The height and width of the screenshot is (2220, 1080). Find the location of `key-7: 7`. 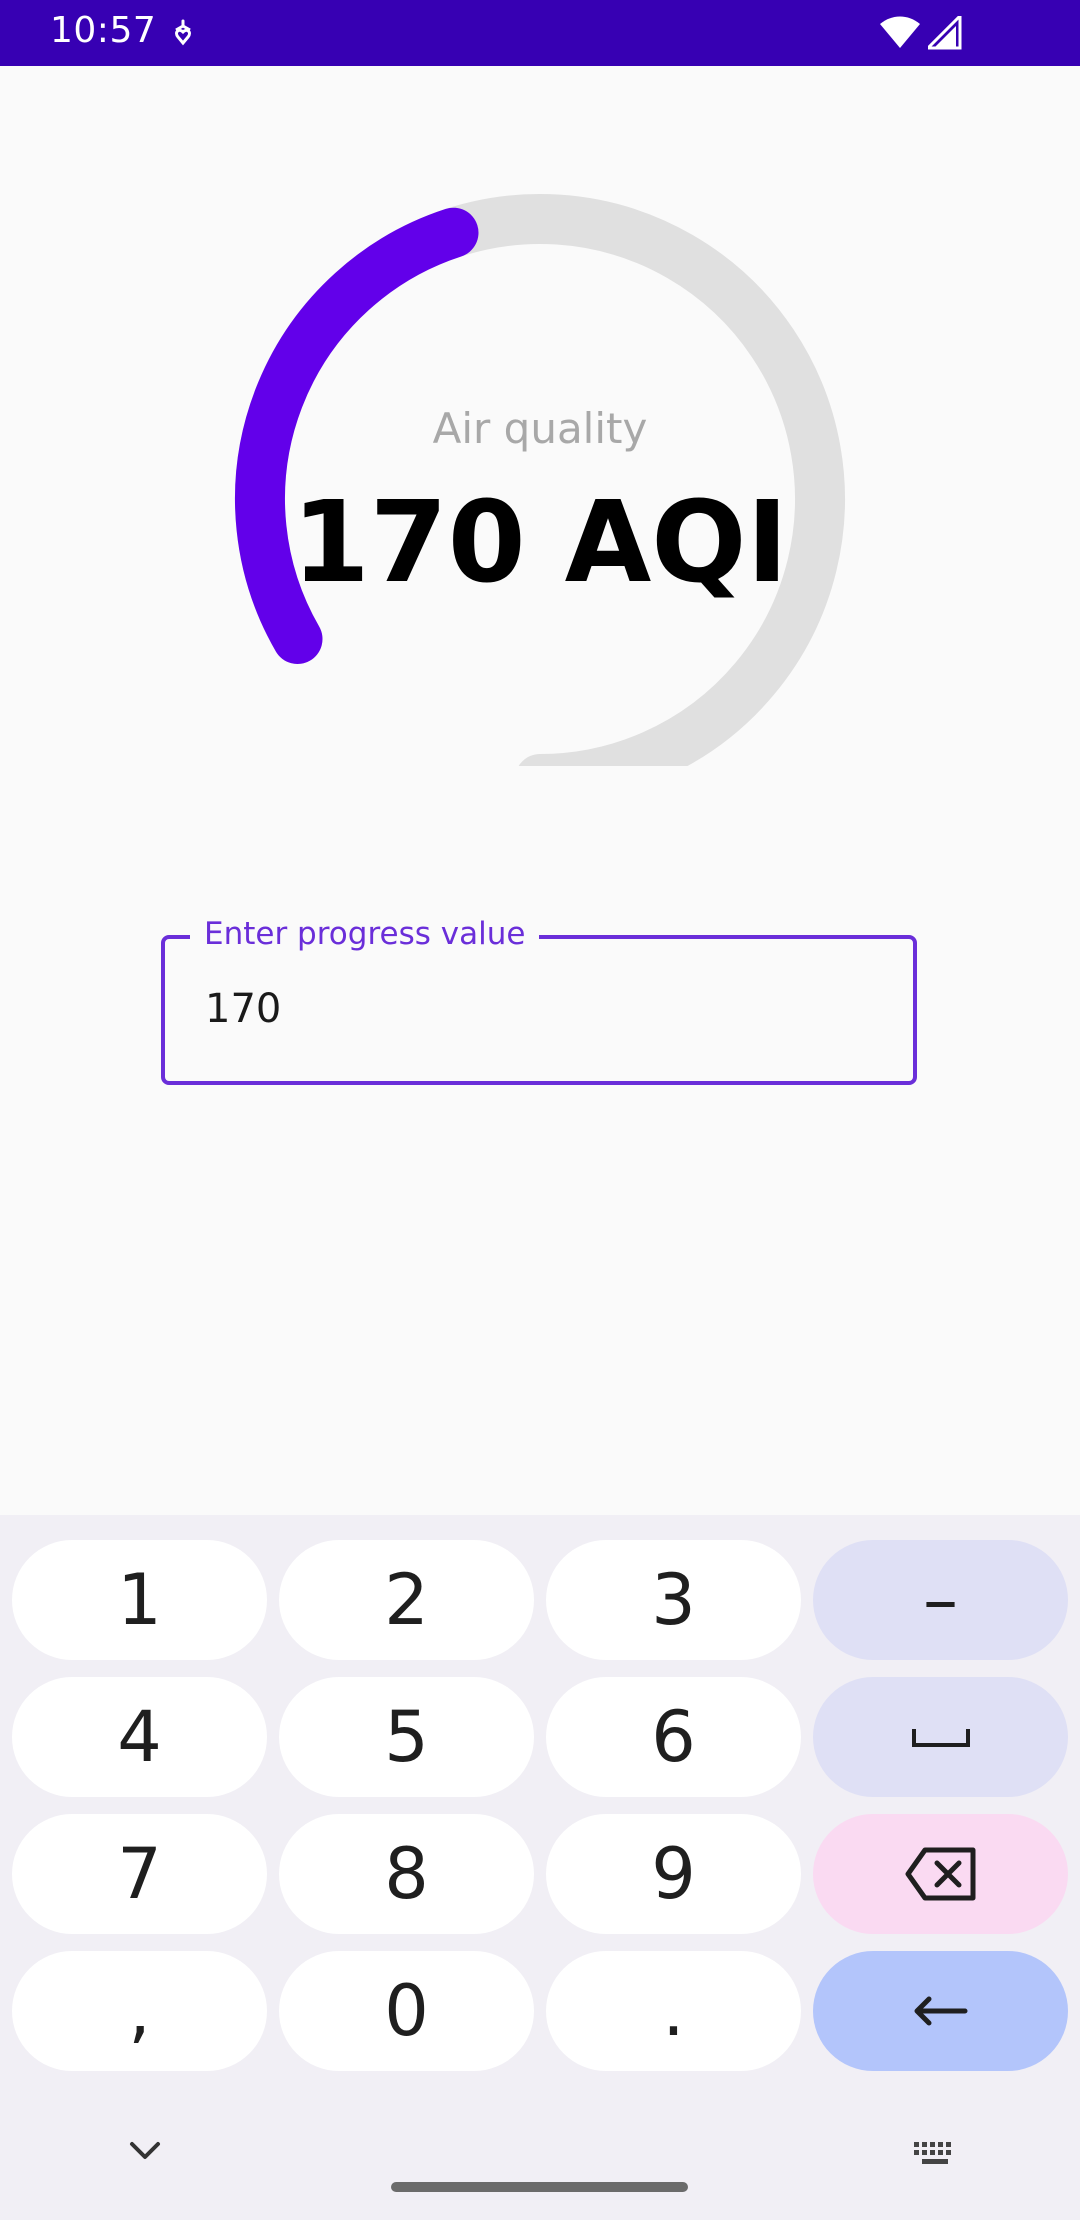

key-7: 7 is located at coordinates (139, 1874).